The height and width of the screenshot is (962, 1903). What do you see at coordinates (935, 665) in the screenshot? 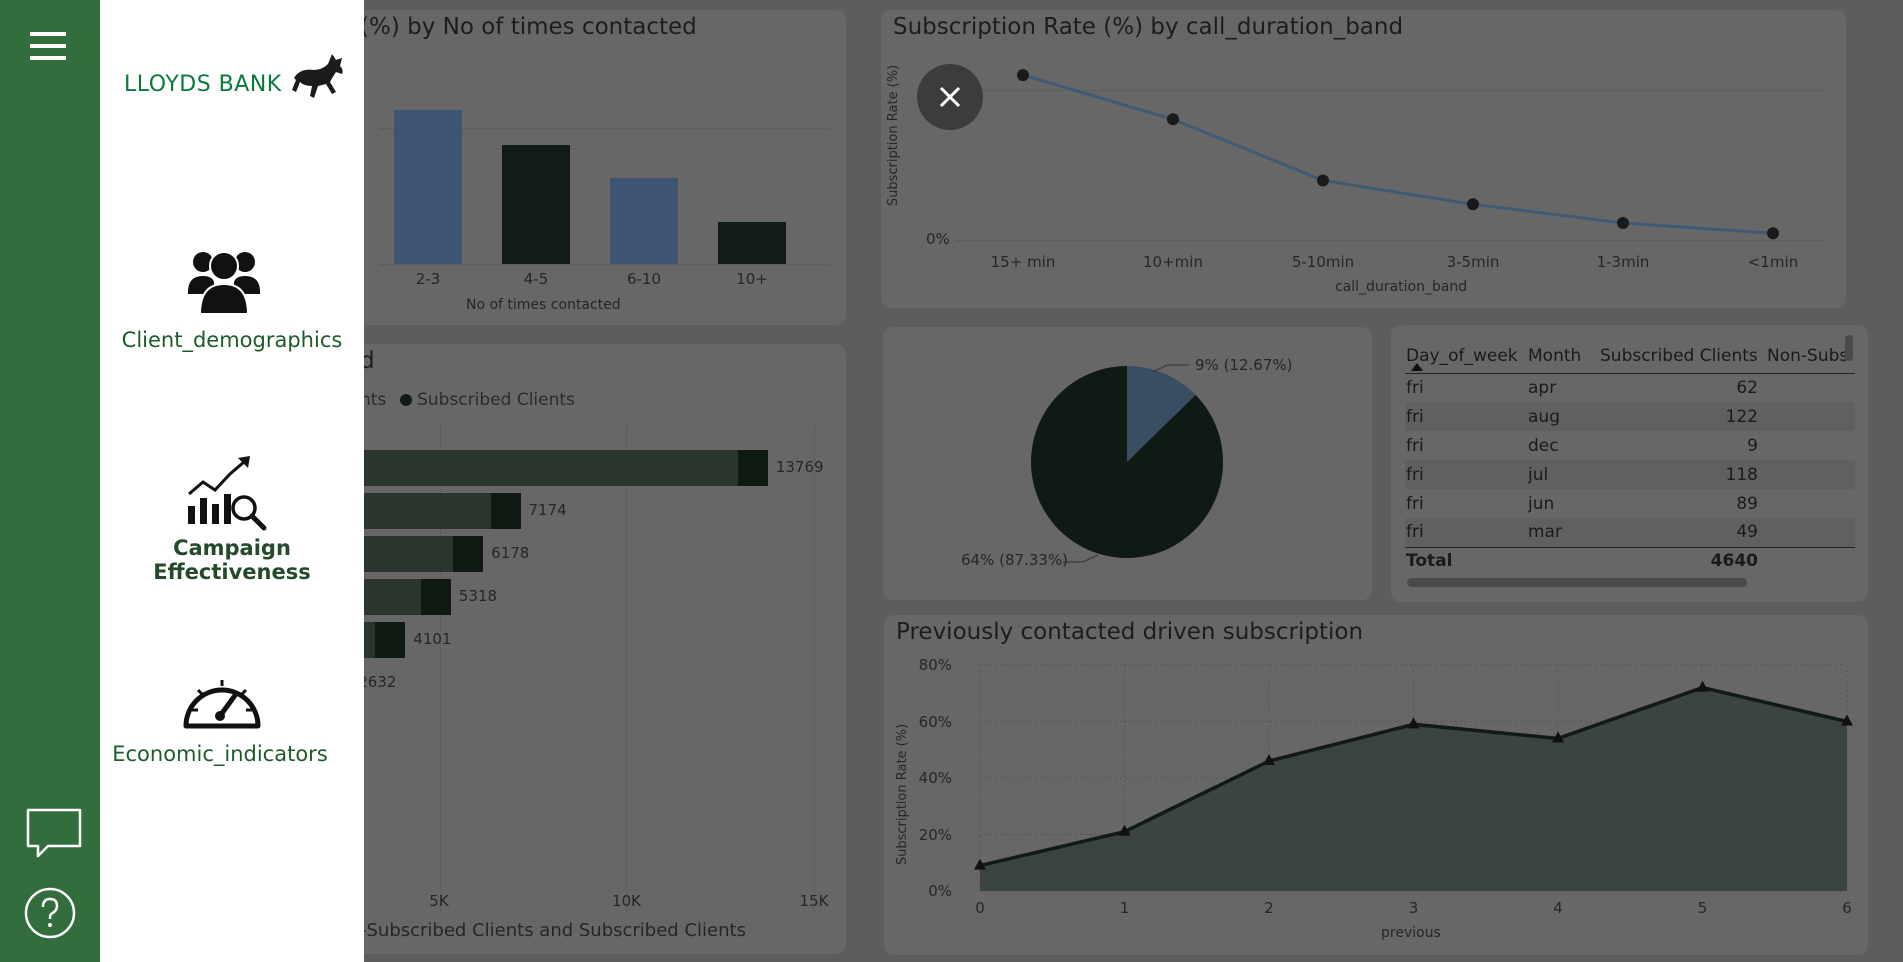
I see `previous-ytick: 80%` at bounding box center [935, 665].